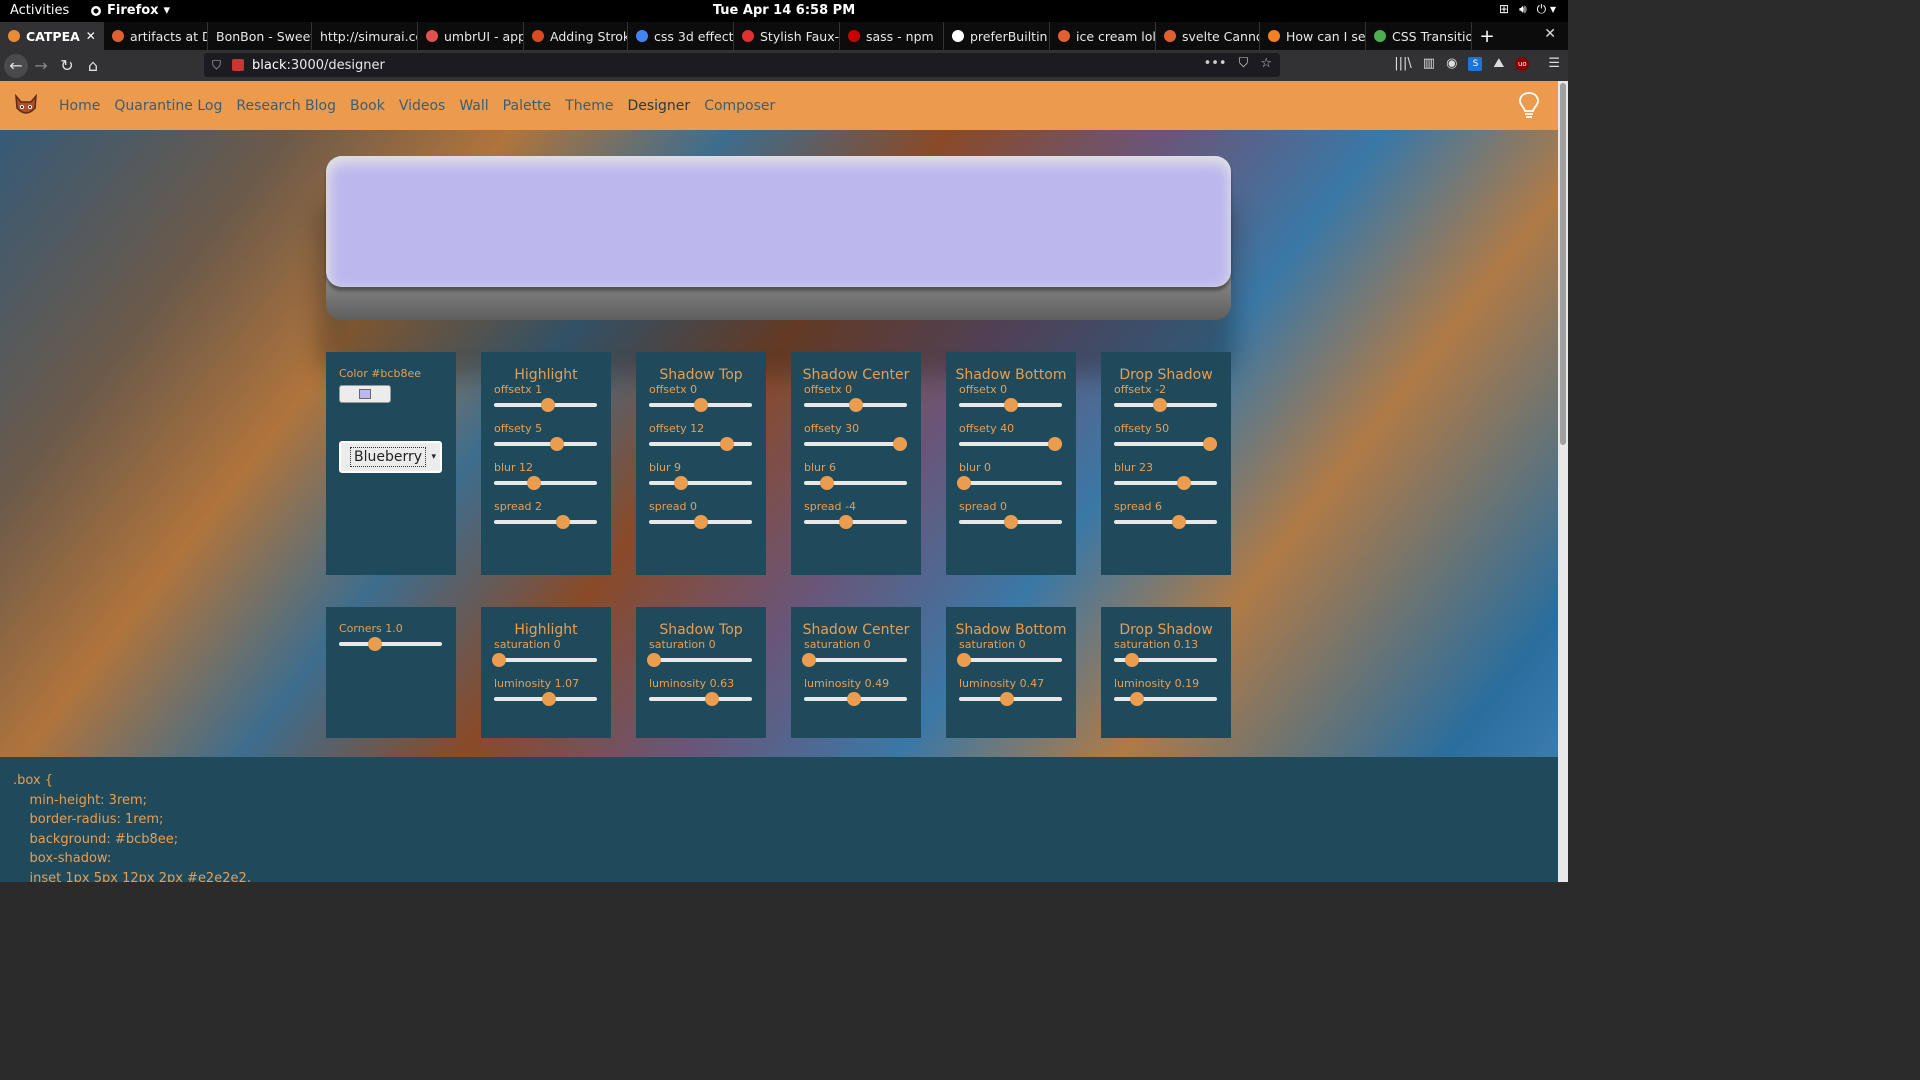 This screenshot has width=1920, height=1080. Describe the element at coordinates (318, 65) in the screenshot. I see `url-text: black:3000/designer` at that location.